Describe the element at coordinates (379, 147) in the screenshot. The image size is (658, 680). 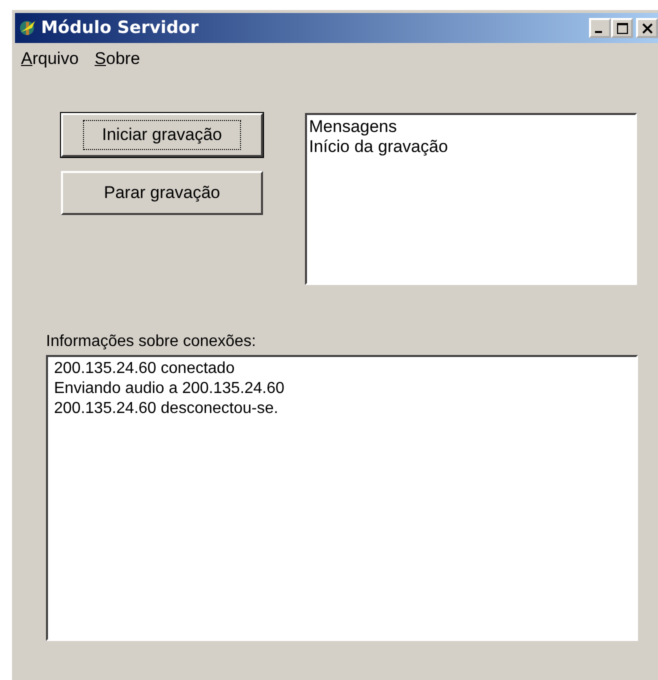
I see `message-line: Início da gravação` at that location.